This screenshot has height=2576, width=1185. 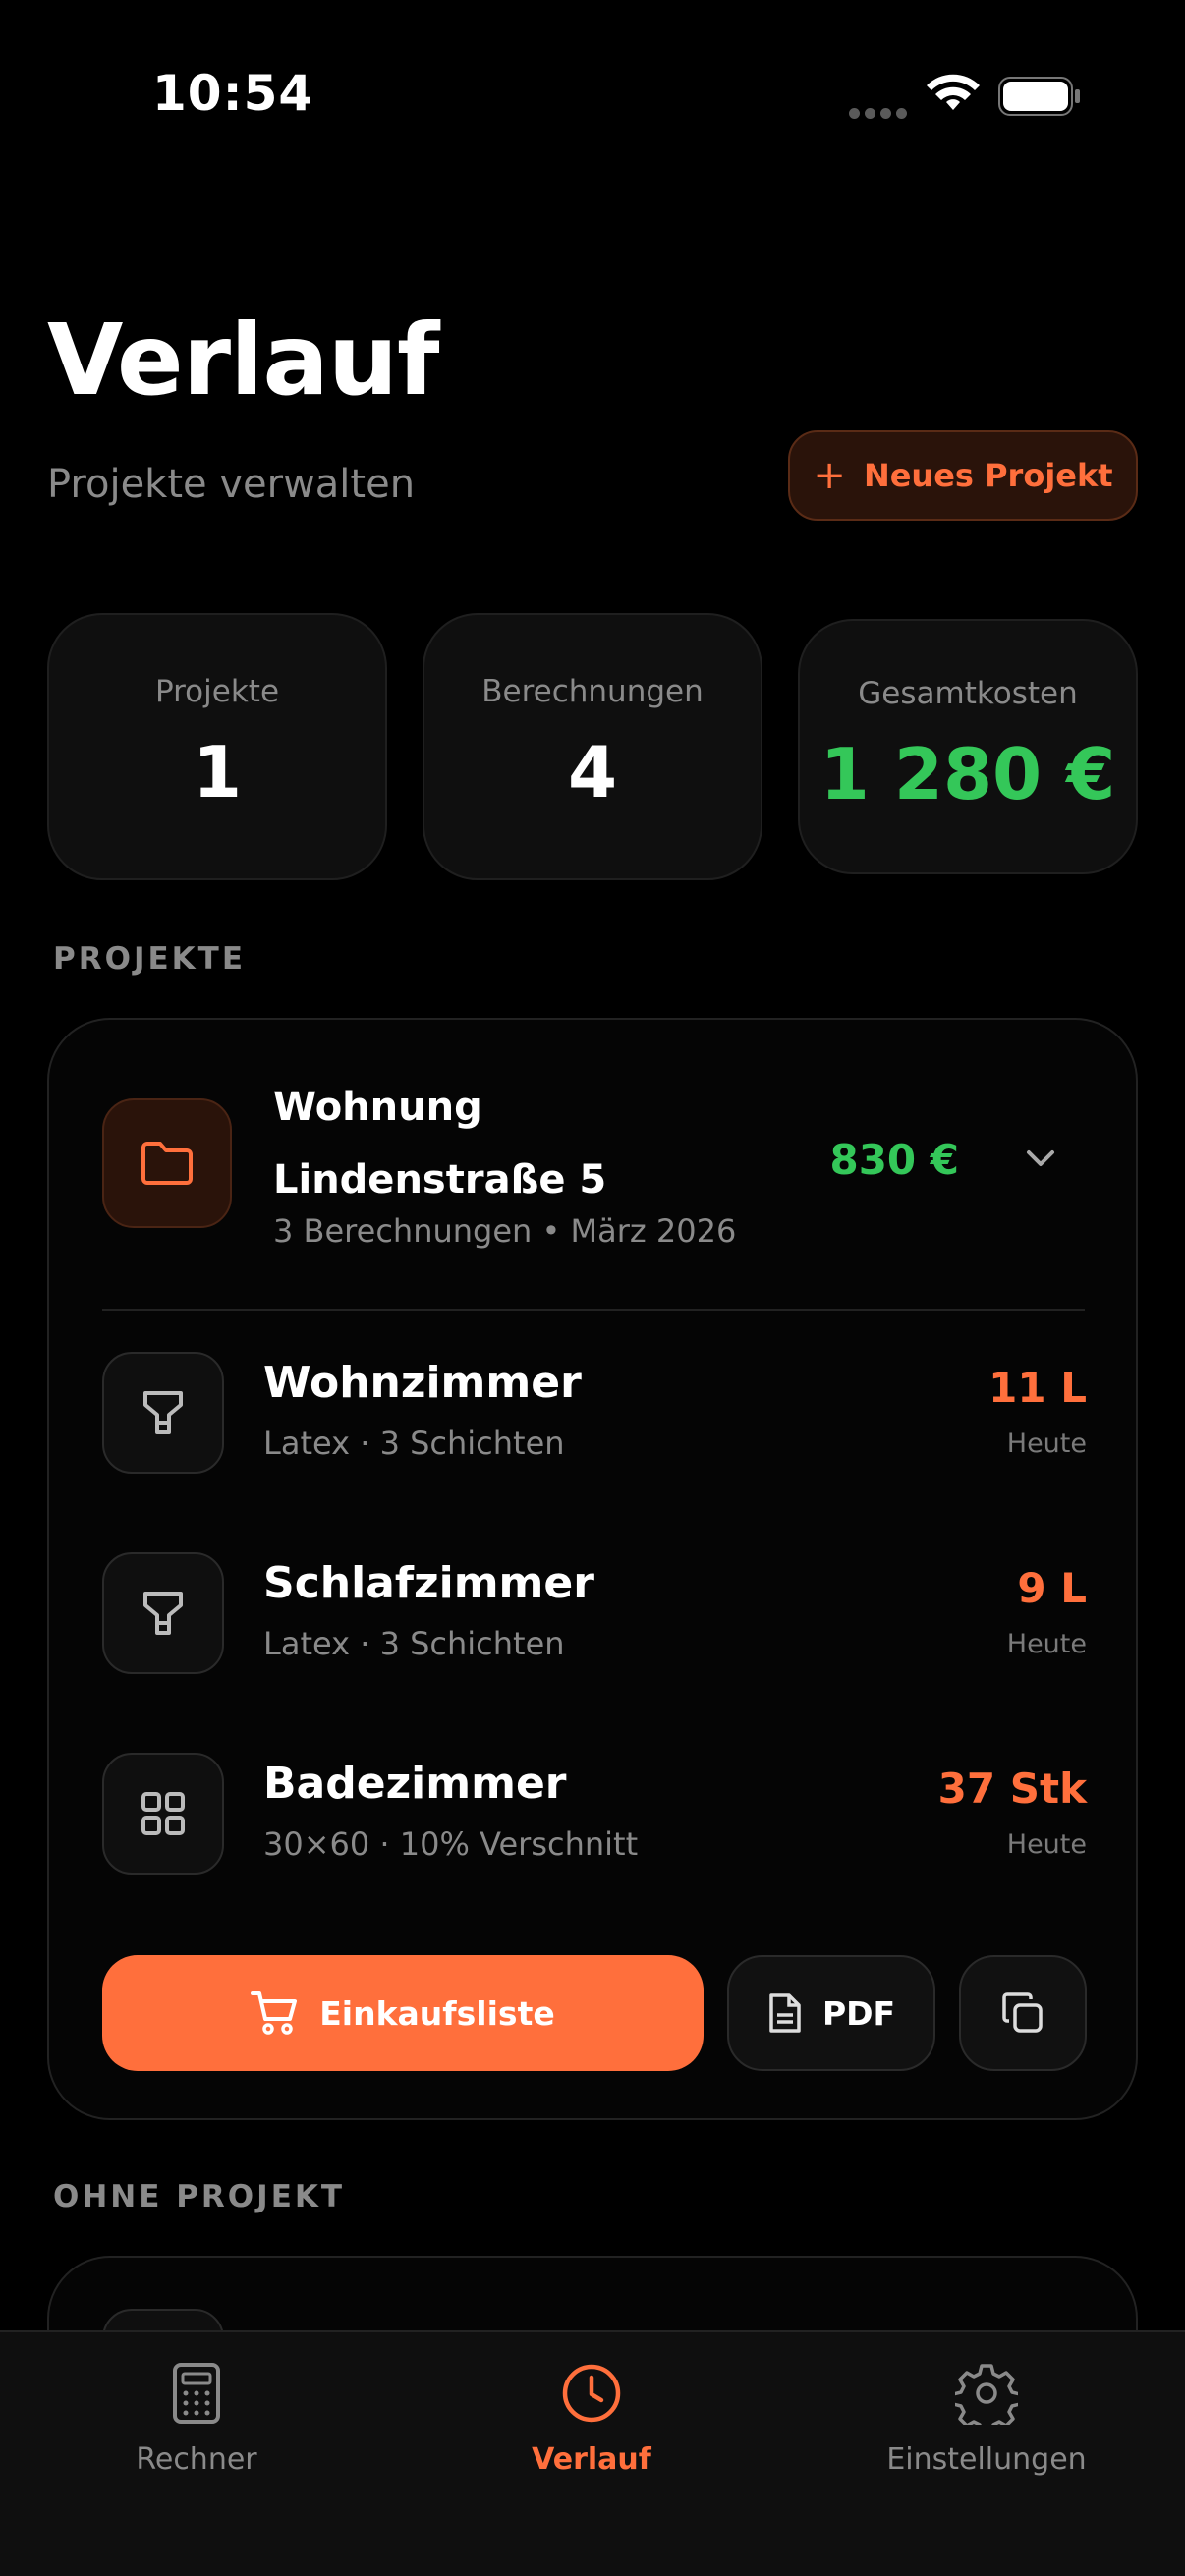 I want to click on project-meta: 3 Berechnungen • März 2026, so click(x=505, y=1231).